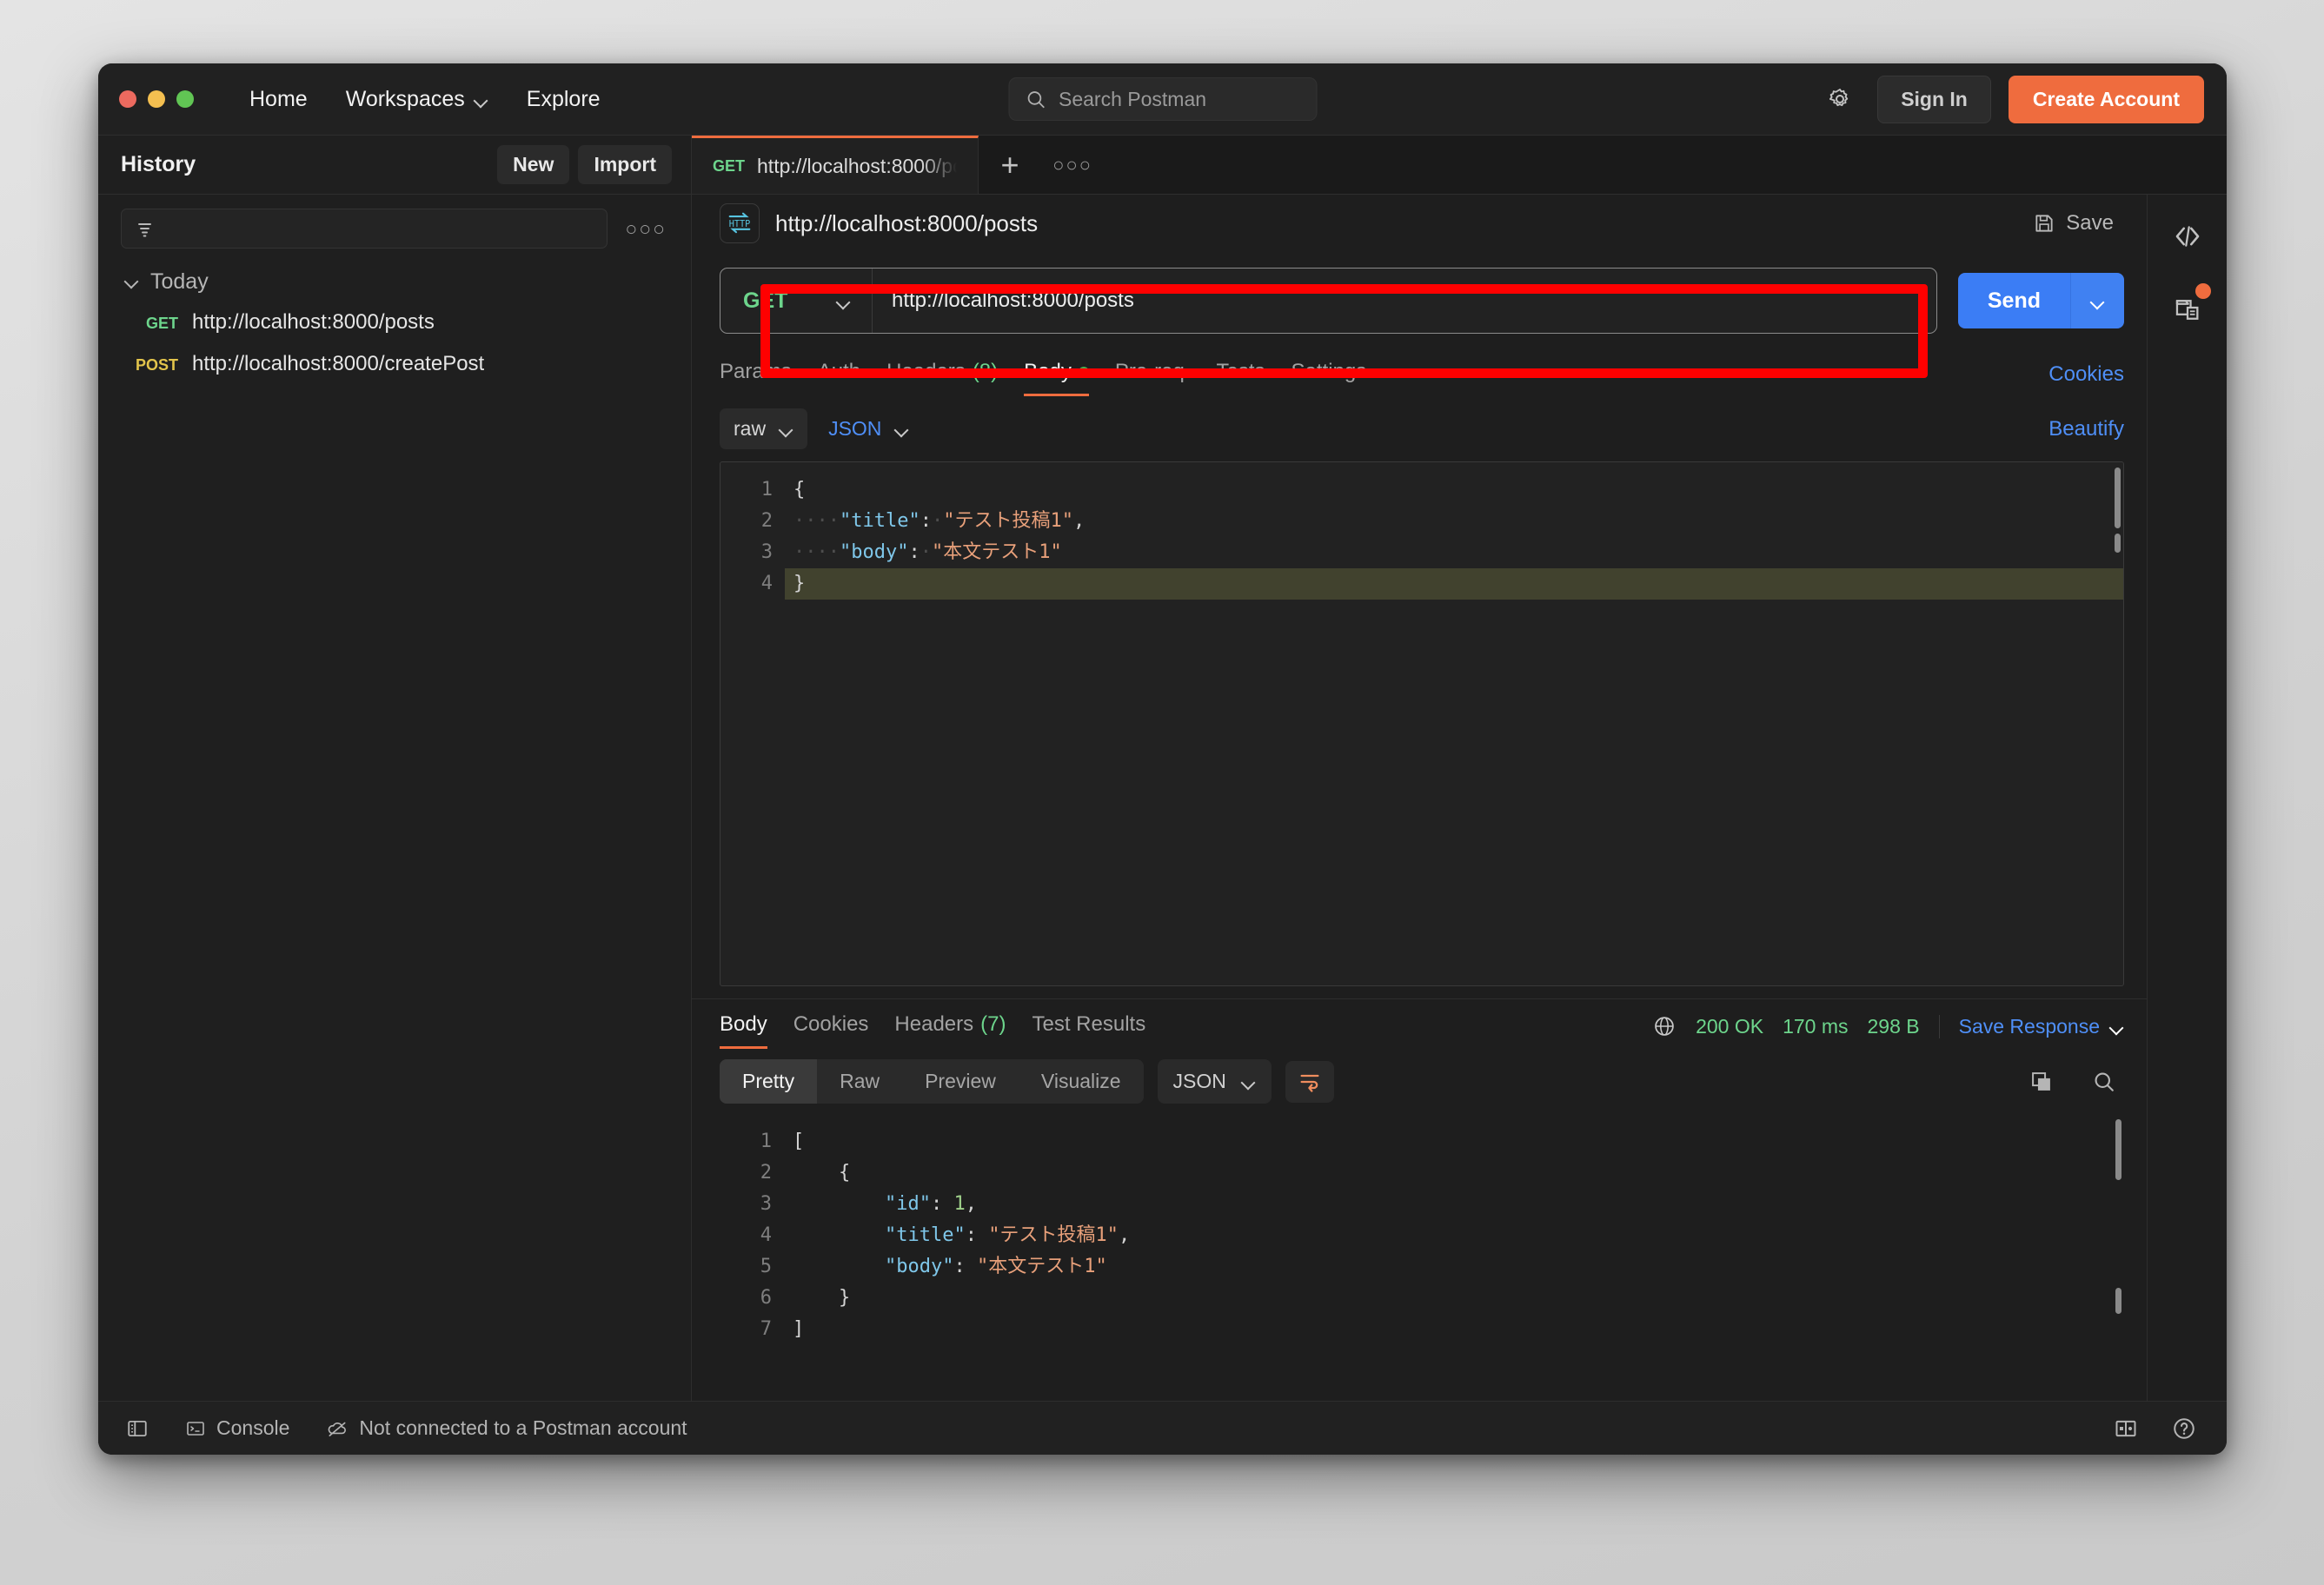  I want to click on response-body-scrollbar-thumb2, so click(2118, 1301).